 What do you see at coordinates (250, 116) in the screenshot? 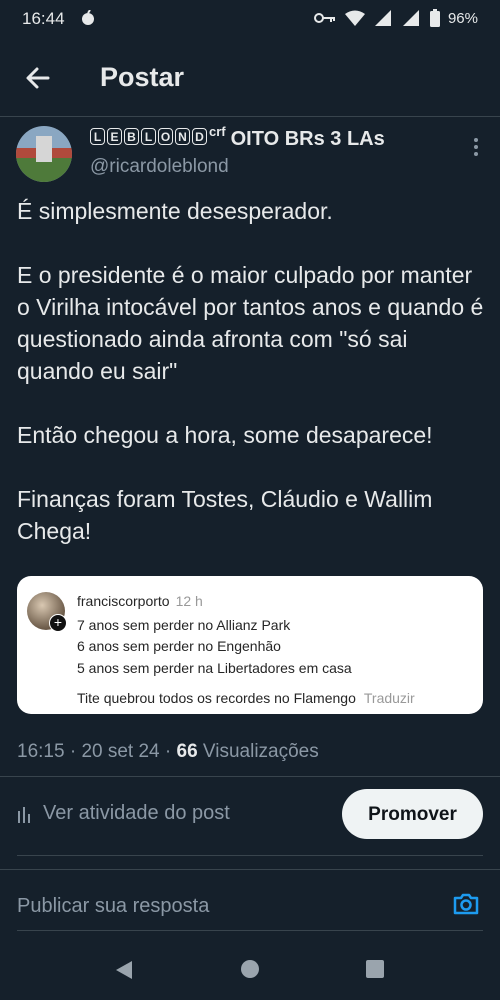
I see `header-divider` at bounding box center [250, 116].